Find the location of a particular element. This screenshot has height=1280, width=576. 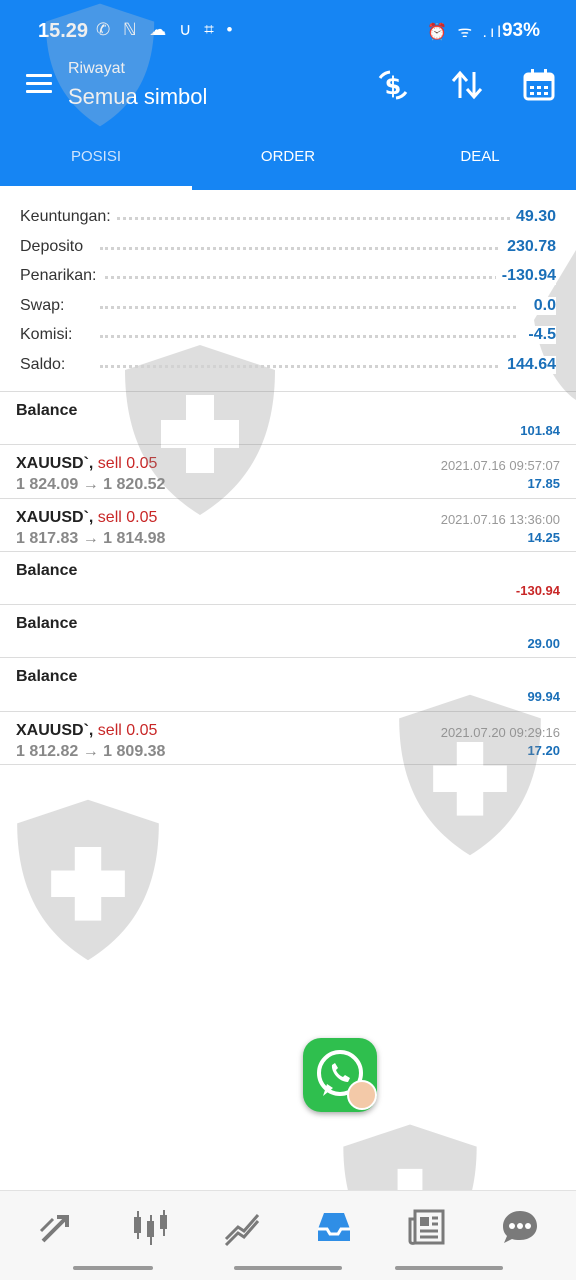

list-item: Balance 101.84 is located at coordinates (288, 419).